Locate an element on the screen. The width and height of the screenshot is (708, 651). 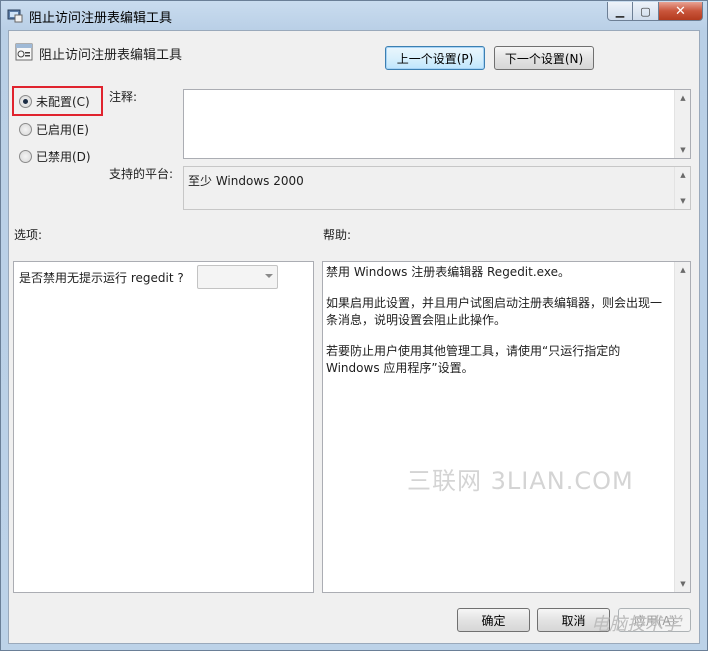
watermark-text: 三联网 3LIAN.COM is located at coordinates (520, 481).